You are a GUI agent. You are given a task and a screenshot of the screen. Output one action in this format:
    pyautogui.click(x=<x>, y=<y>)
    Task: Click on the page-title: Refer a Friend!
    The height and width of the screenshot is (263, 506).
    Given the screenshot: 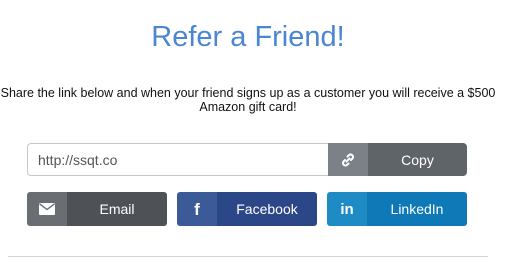 What is the action you would take?
    pyautogui.click(x=248, y=37)
    